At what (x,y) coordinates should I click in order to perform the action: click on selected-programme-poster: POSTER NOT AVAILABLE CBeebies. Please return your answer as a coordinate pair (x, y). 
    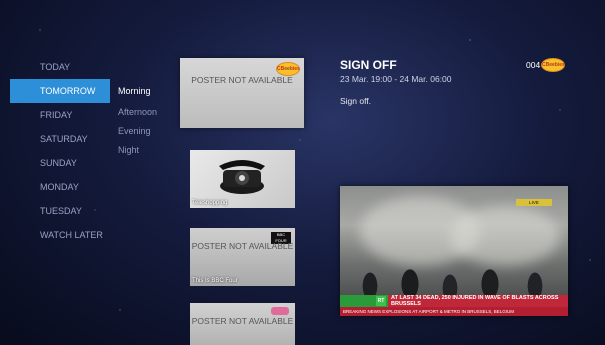
    Looking at the image, I should click on (242, 93).